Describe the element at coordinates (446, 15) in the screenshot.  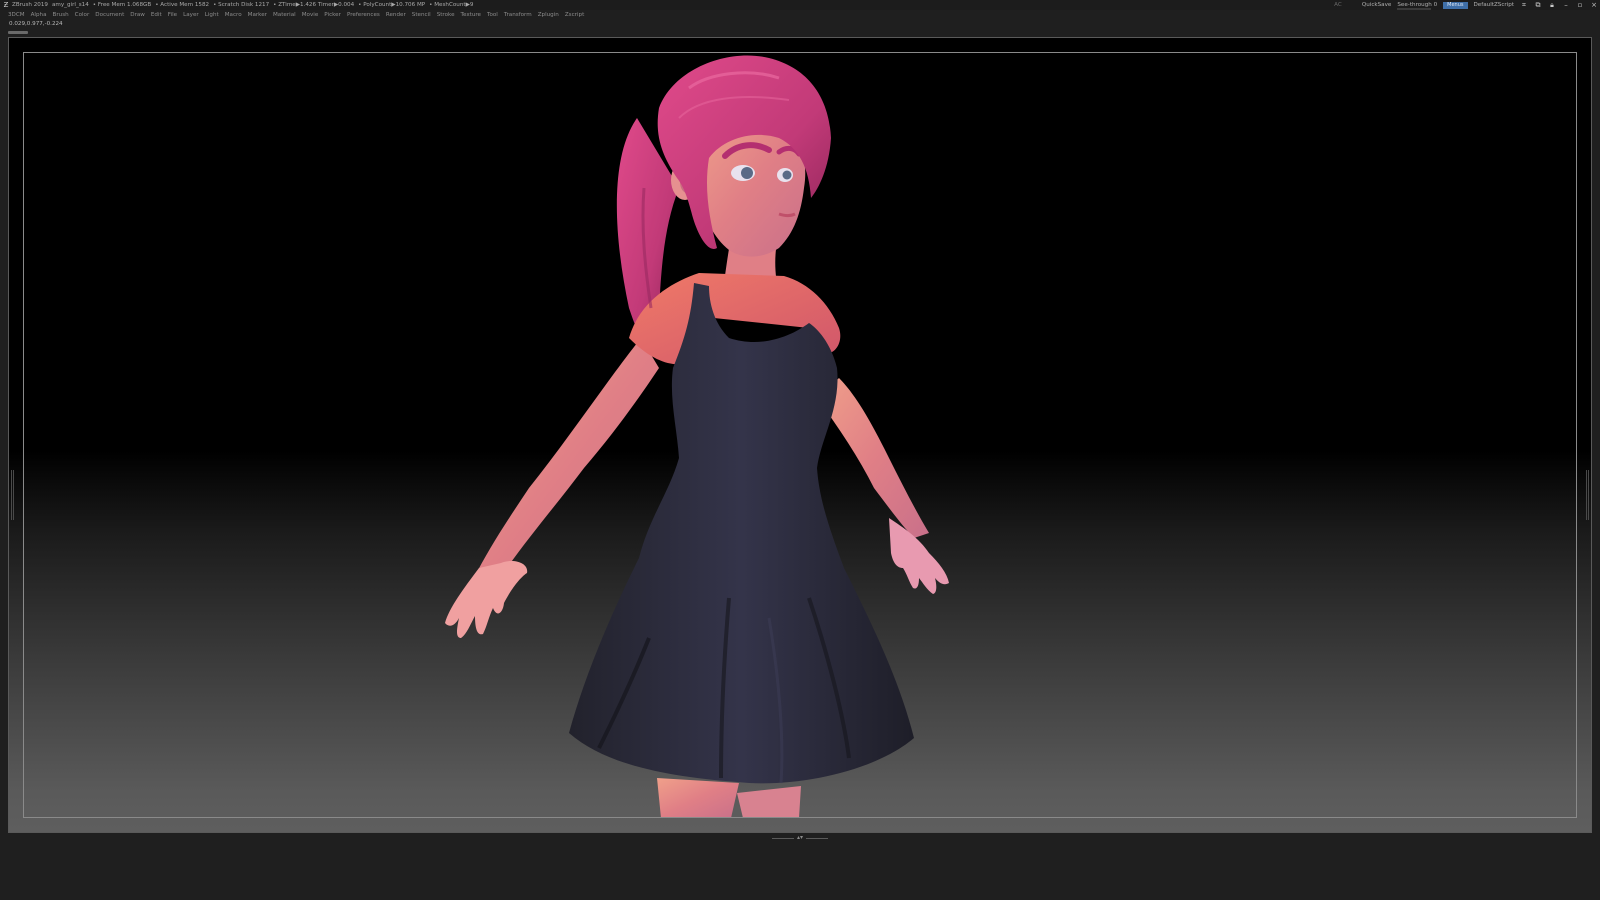
I see `menu-item-stroke: Stroke` at that location.